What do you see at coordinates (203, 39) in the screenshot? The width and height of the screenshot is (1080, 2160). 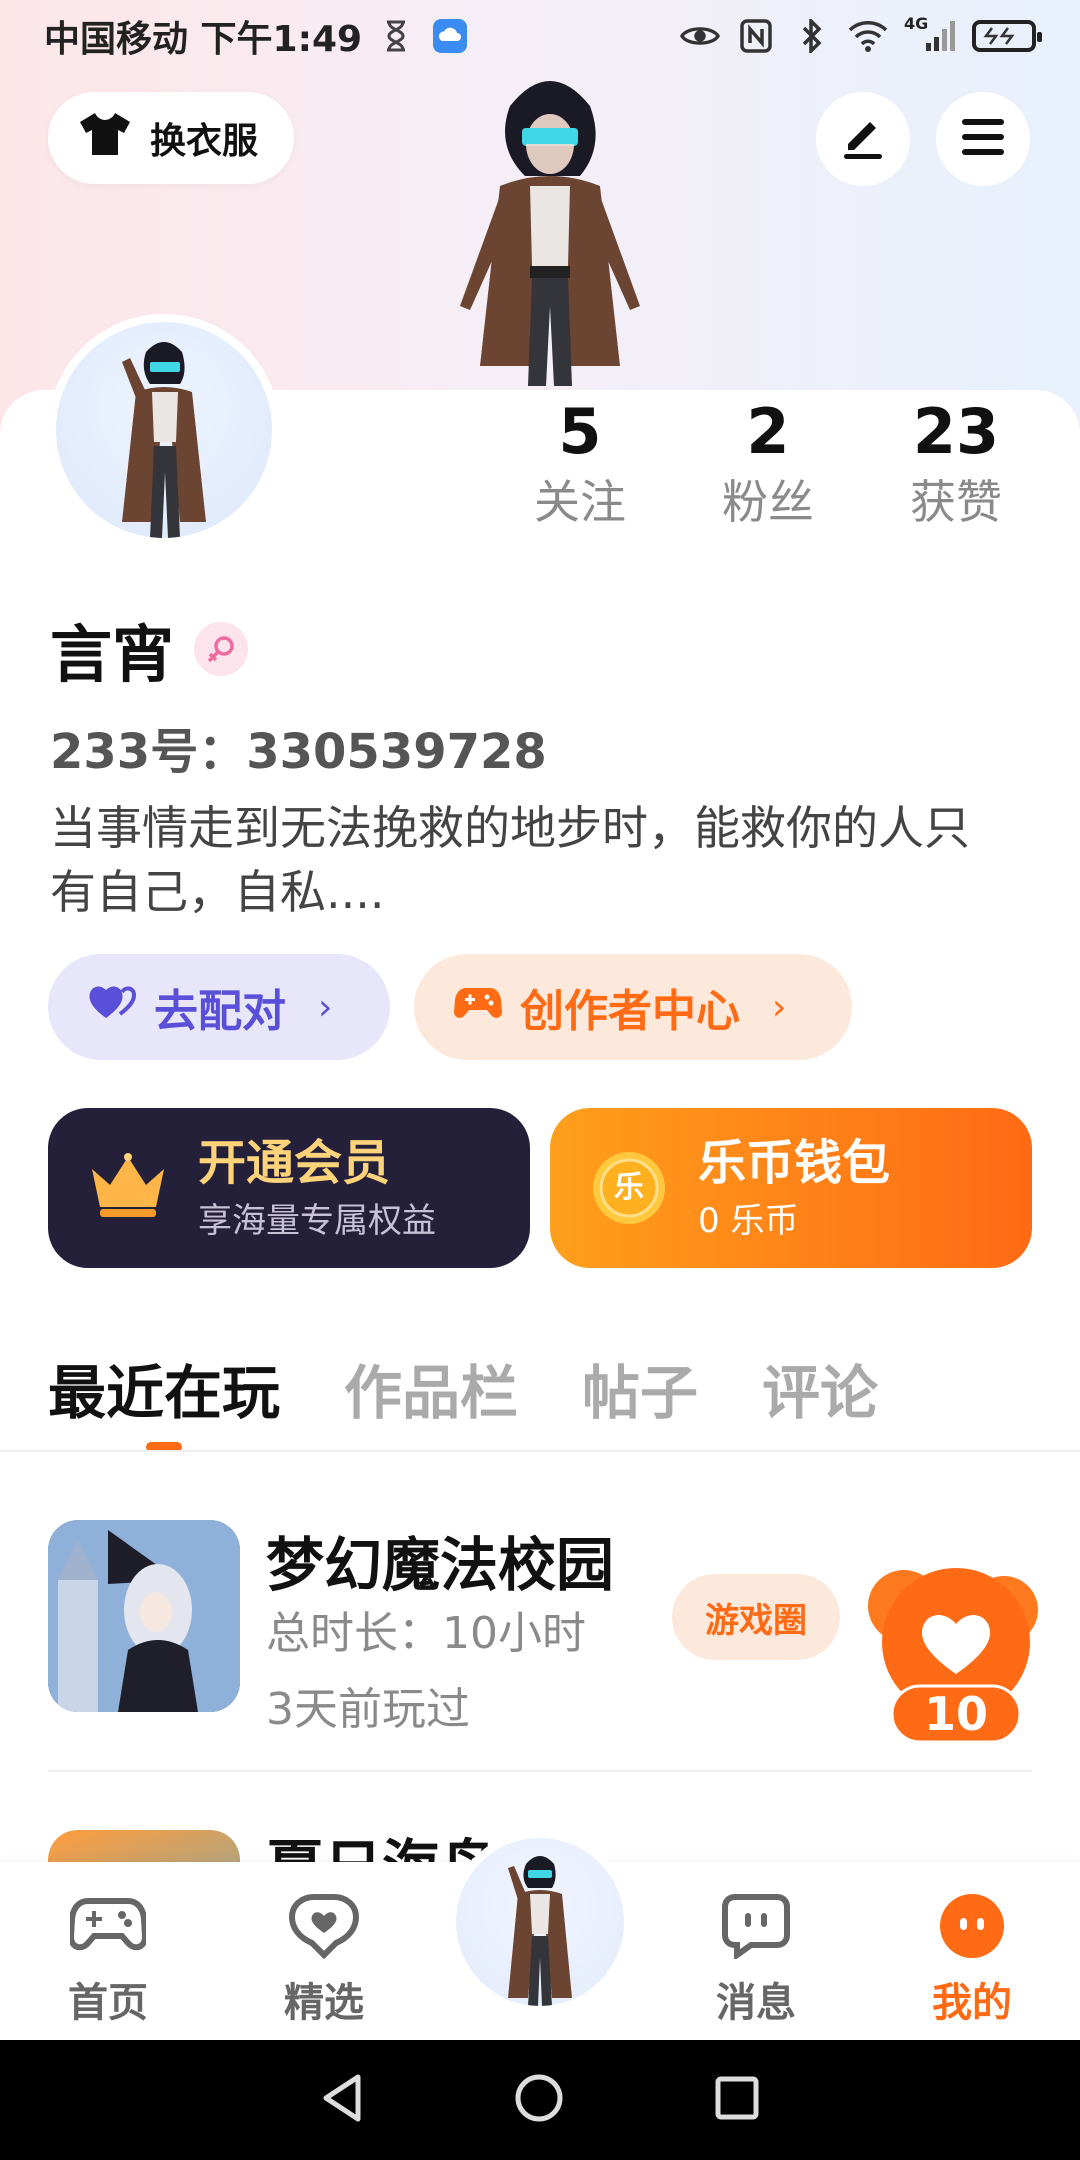 I see `carrier-time: 中国移动 下午1:49` at bounding box center [203, 39].